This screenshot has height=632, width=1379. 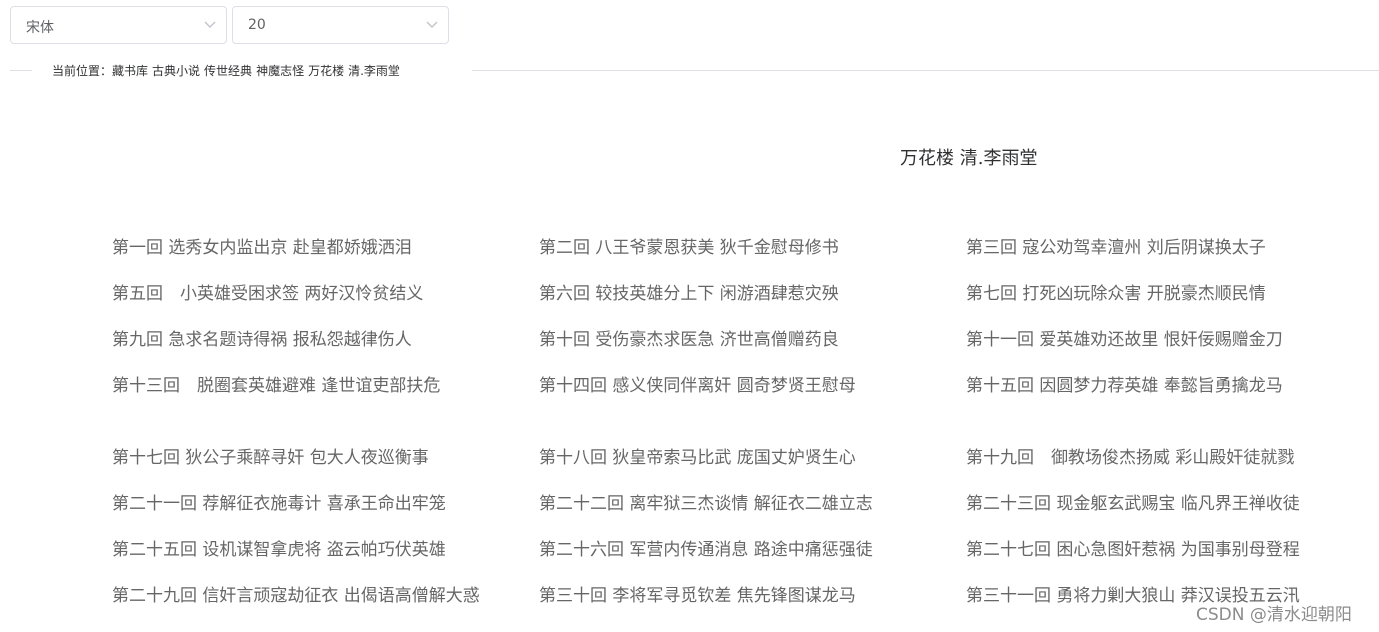 What do you see at coordinates (1166, 550) in the screenshot?
I see `chapter-link: 第二十七回 困心急图奸惹祸 为国事别母登程` at bounding box center [1166, 550].